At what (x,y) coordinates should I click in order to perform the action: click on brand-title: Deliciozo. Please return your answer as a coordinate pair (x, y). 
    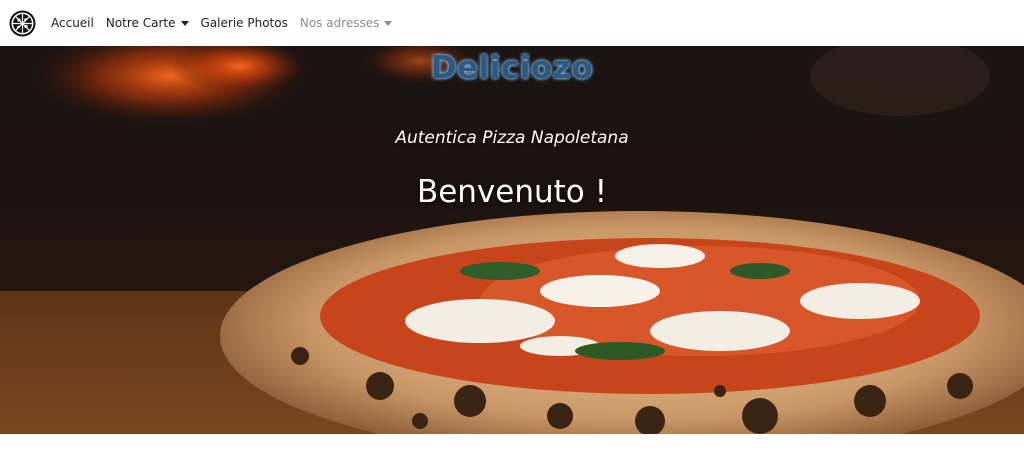
    Looking at the image, I should click on (512, 68).